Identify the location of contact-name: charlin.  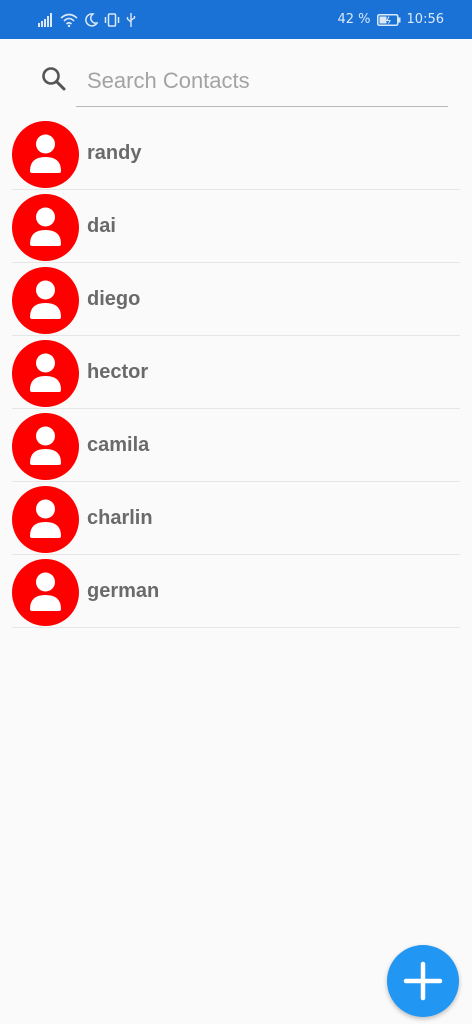
(120, 518).